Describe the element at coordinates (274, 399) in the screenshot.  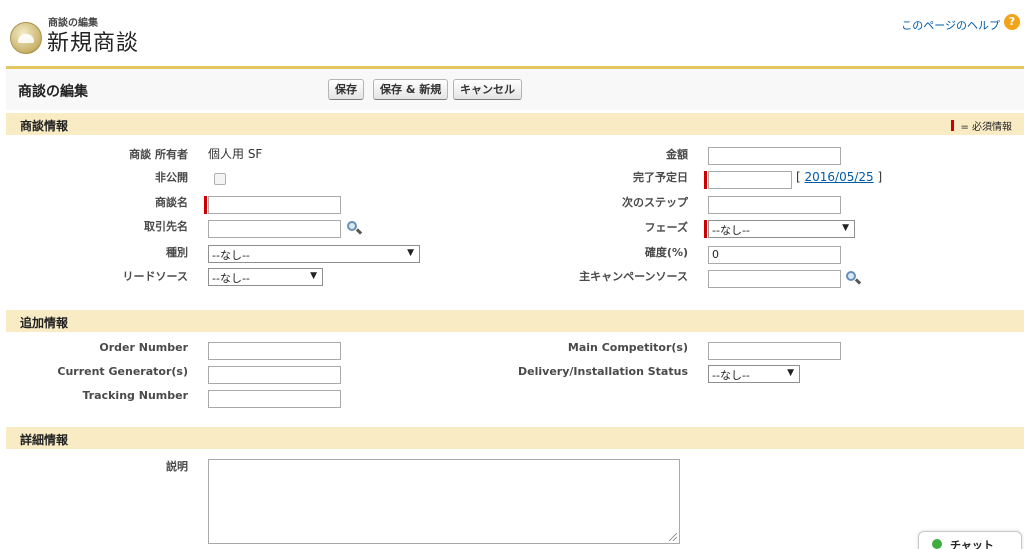
I see `tracking-number-input` at that location.